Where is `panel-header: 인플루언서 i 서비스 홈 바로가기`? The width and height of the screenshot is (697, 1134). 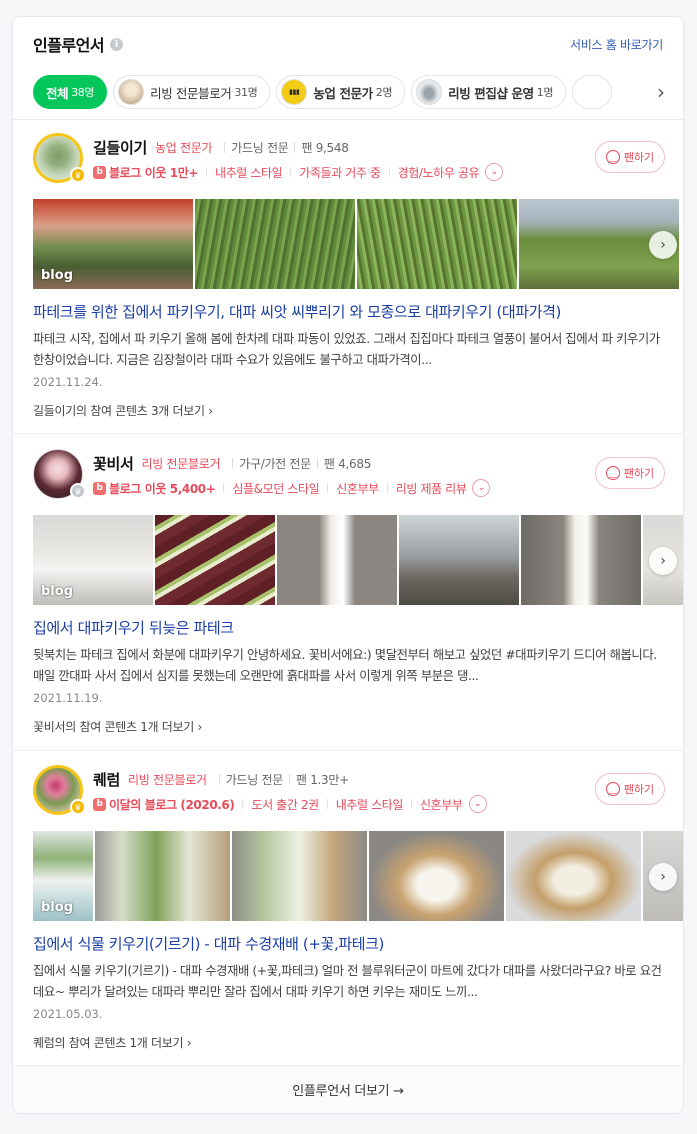 panel-header: 인플루언서 i 서비스 홈 바로가기 is located at coordinates (348, 44).